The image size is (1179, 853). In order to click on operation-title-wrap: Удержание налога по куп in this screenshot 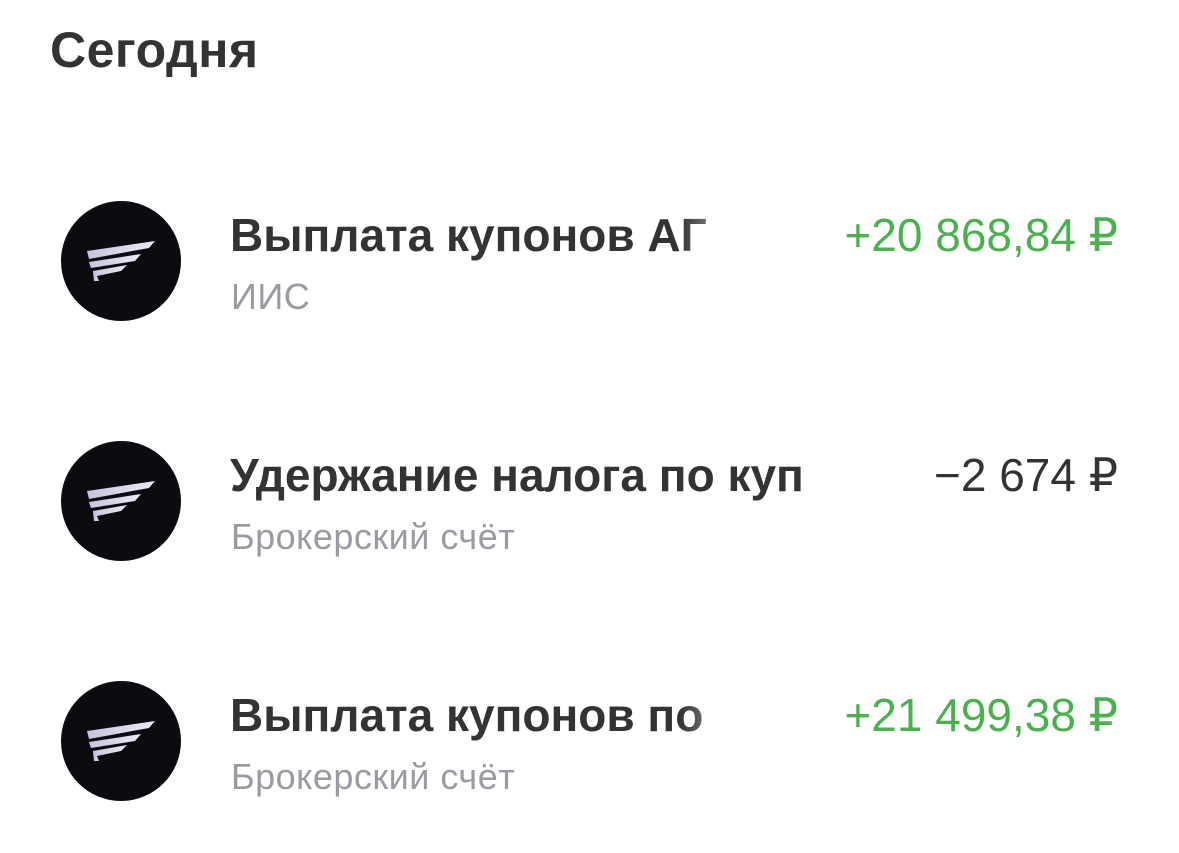, I will do `click(560, 475)`.